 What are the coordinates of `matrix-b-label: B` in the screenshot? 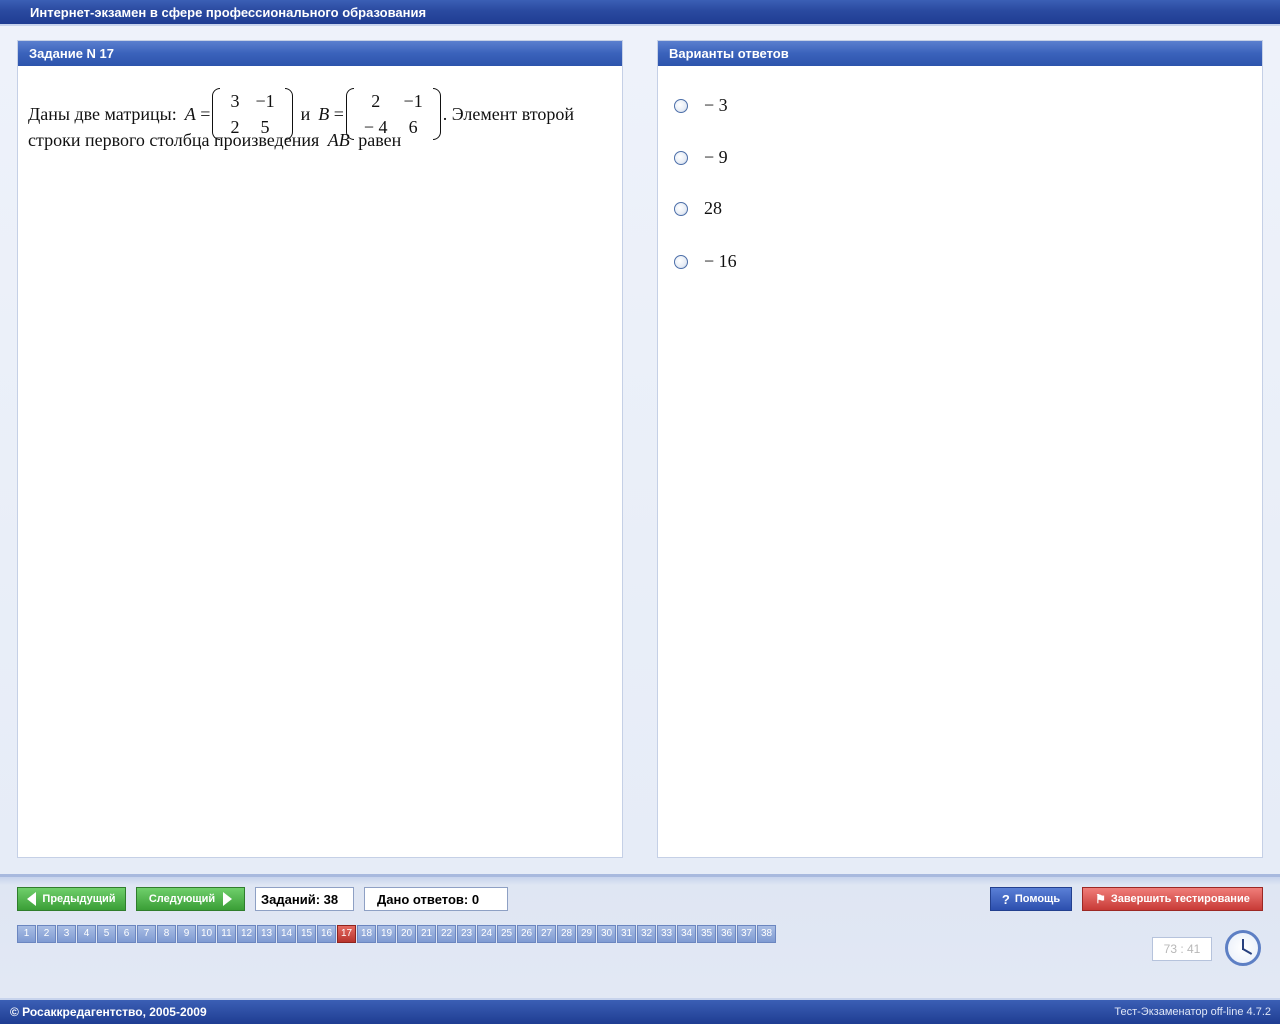 It's located at (324, 113).